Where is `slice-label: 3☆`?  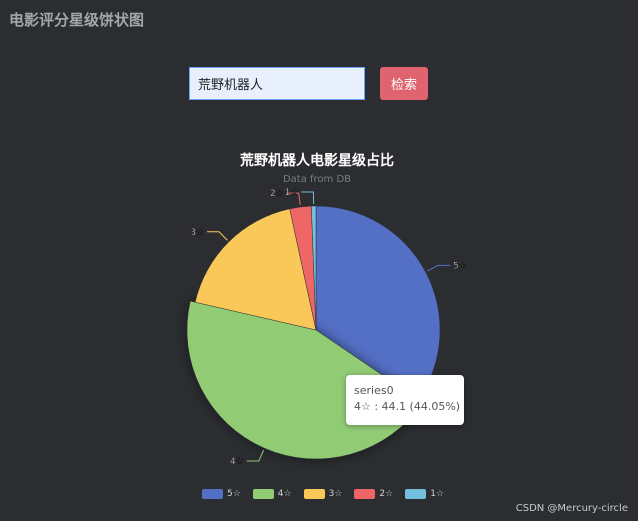
slice-label: 3☆ is located at coordinates (197, 233).